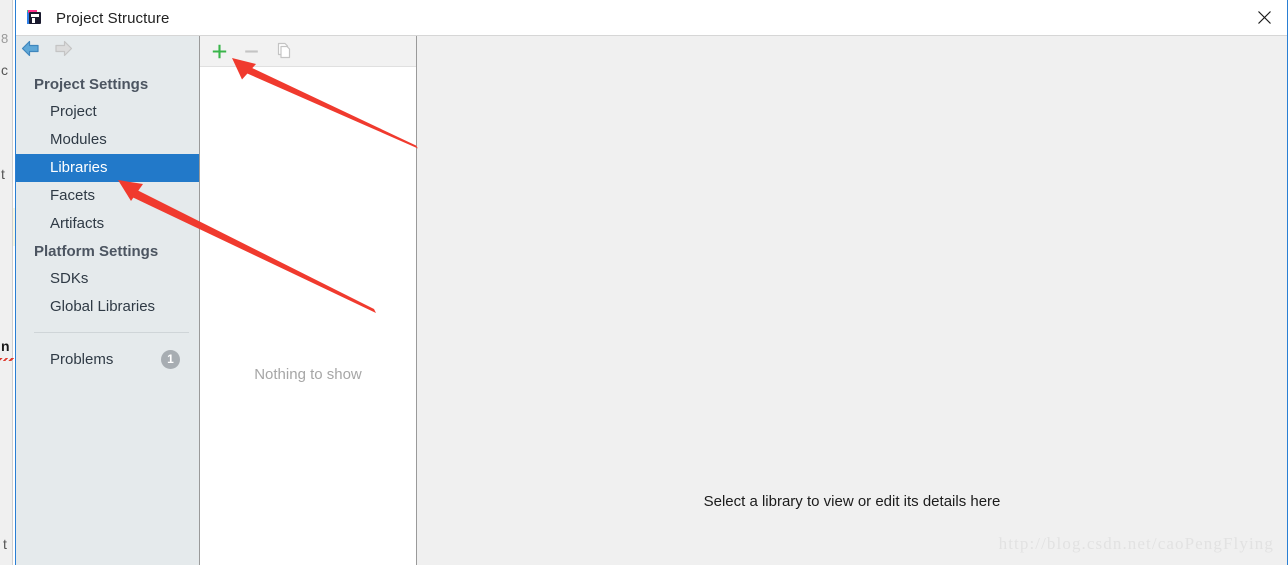 The image size is (1288, 565). I want to click on problems-label: Problems, so click(82, 359).